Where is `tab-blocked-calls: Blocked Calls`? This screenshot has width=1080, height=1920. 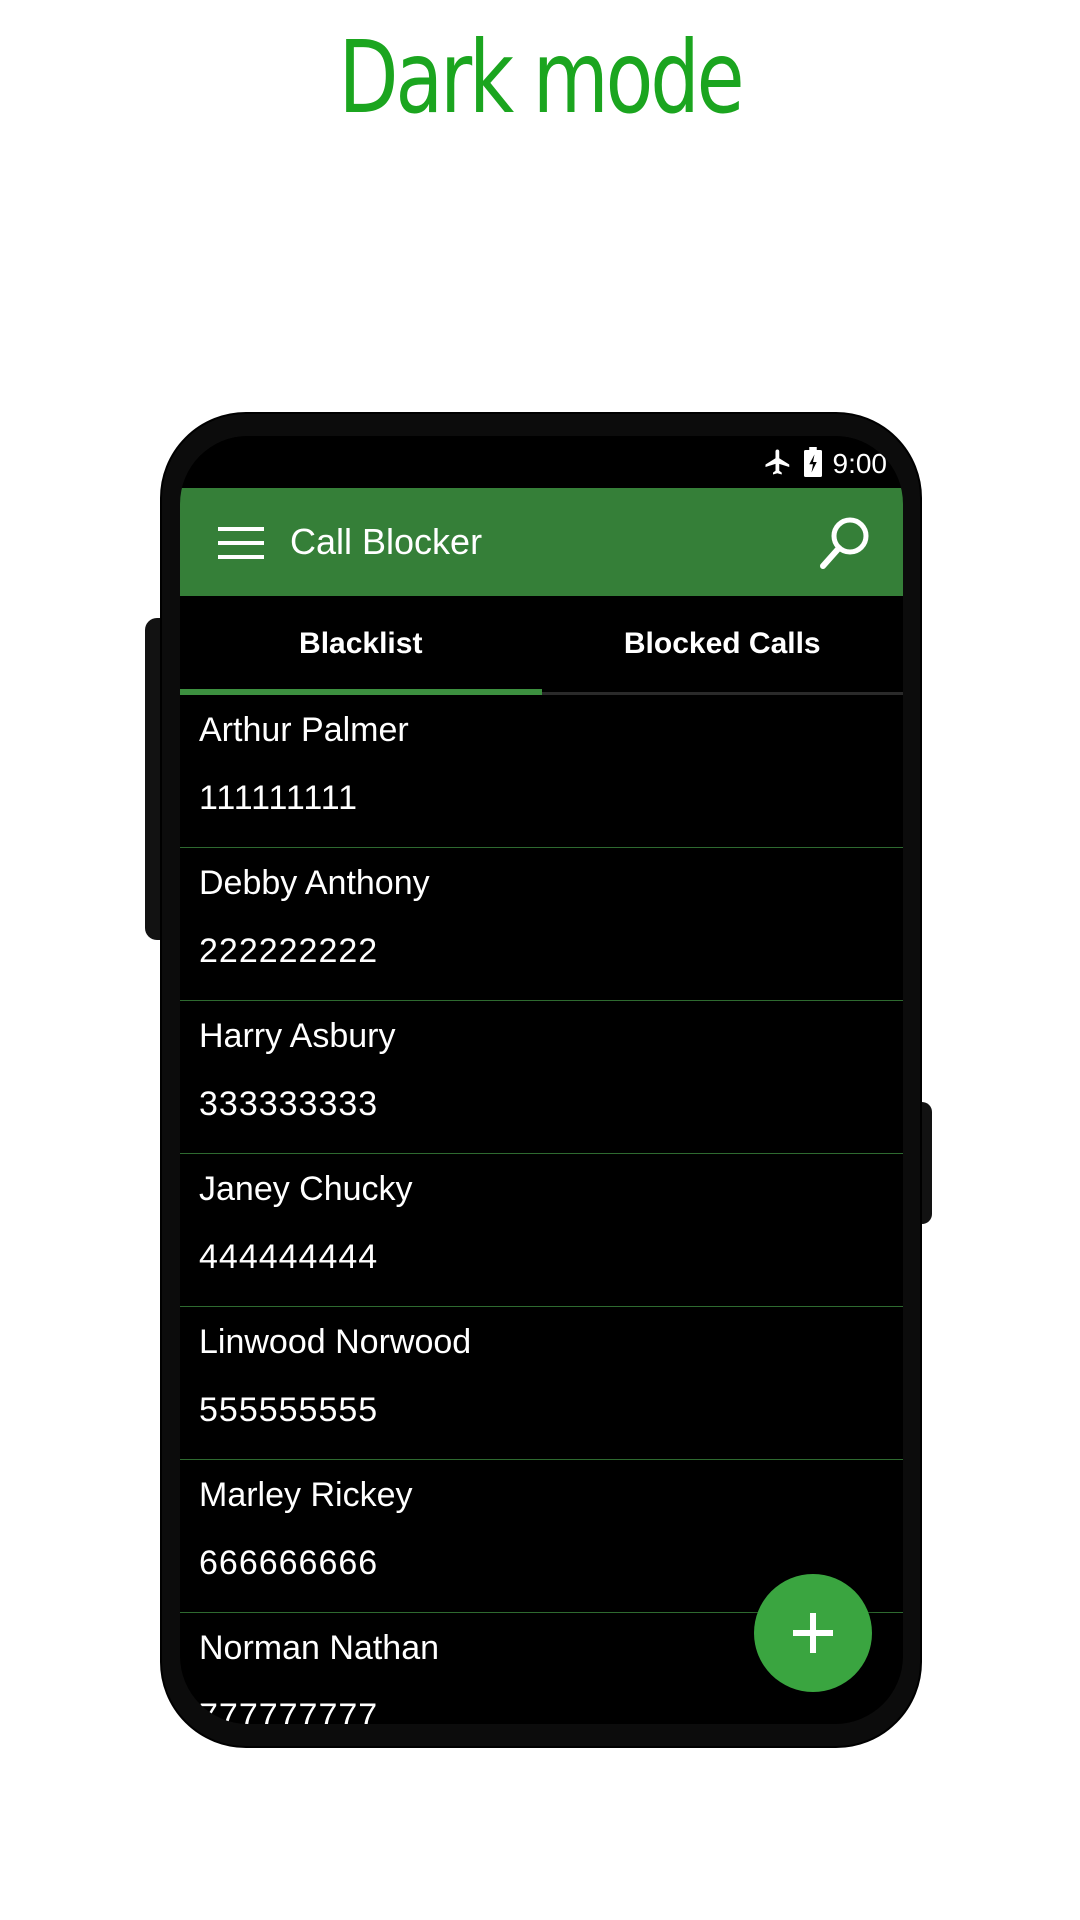 tab-blocked-calls: Blocked Calls is located at coordinates (723, 644).